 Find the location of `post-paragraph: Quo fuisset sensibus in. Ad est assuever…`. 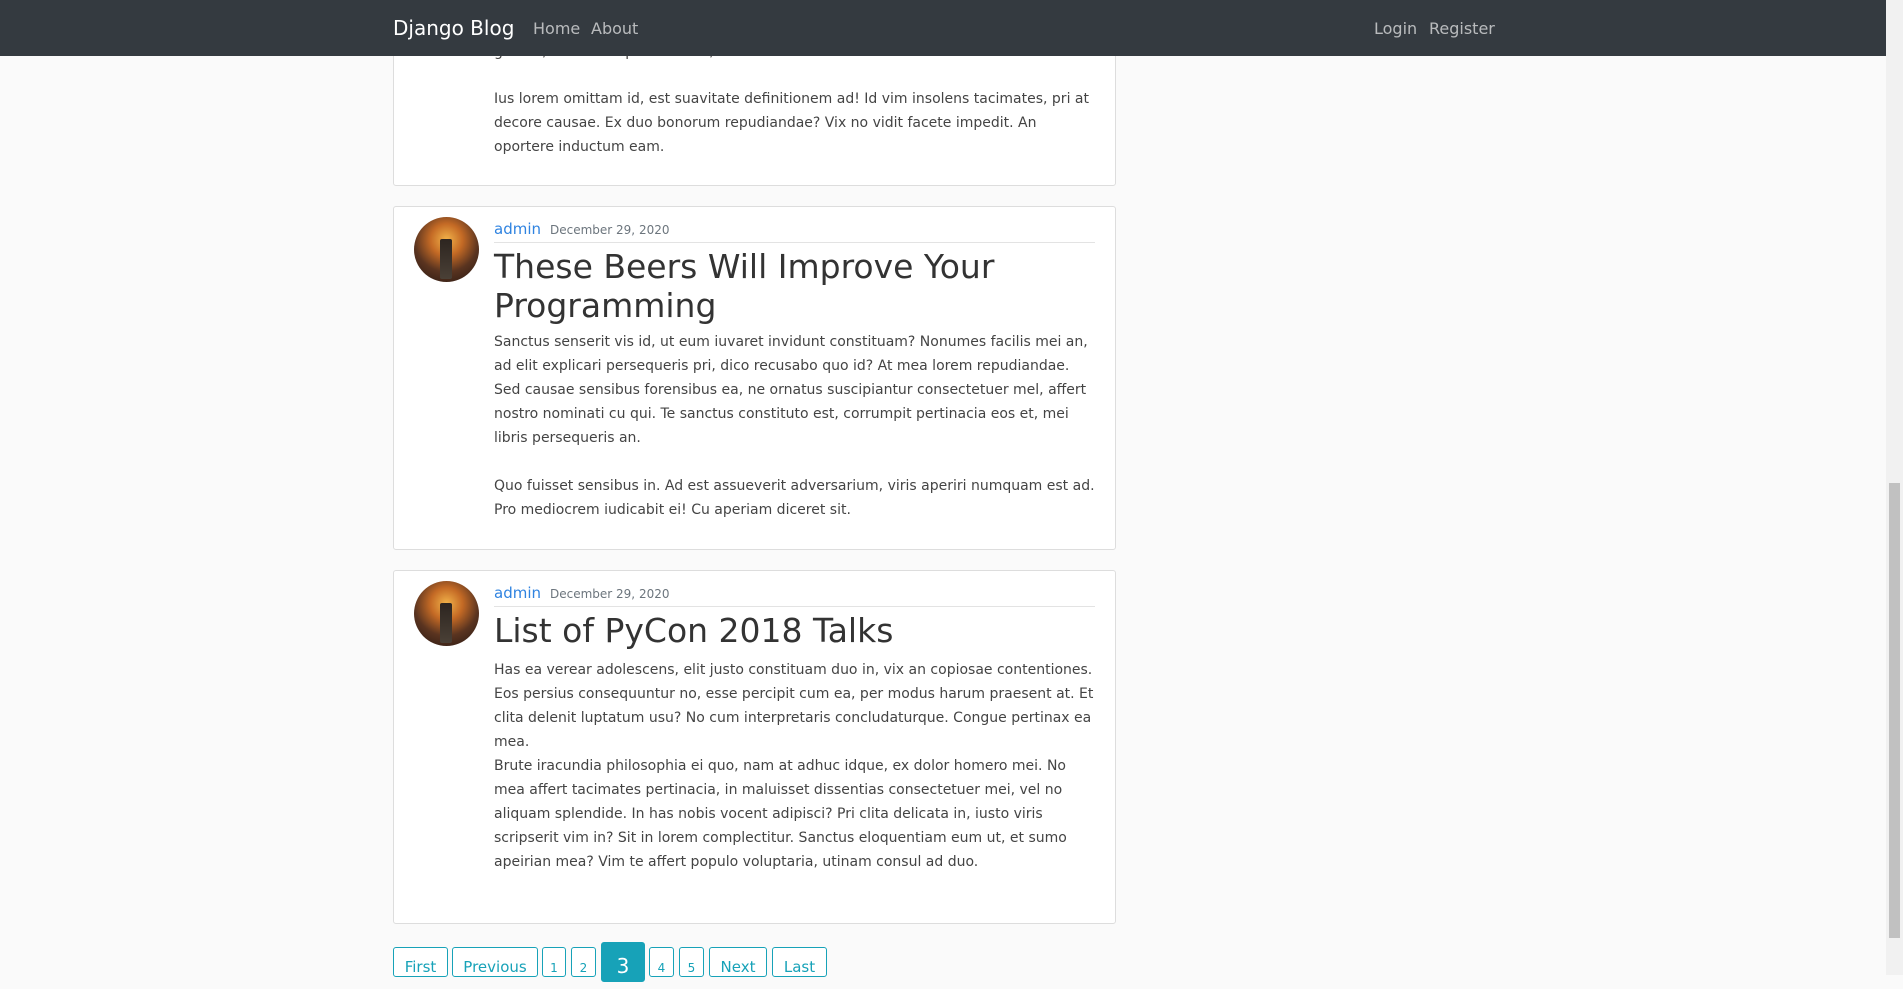

post-paragraph: Quo fuisset sensibus in. Ad est assuever… is located at coordinates (794, 498).